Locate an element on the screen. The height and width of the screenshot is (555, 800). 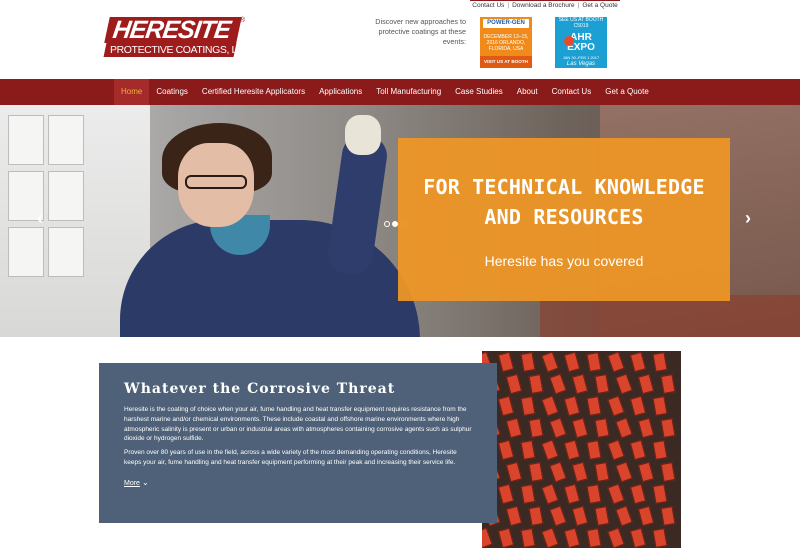
download-brochure-link: Download a Brochure is located at coordinates (543, 5).